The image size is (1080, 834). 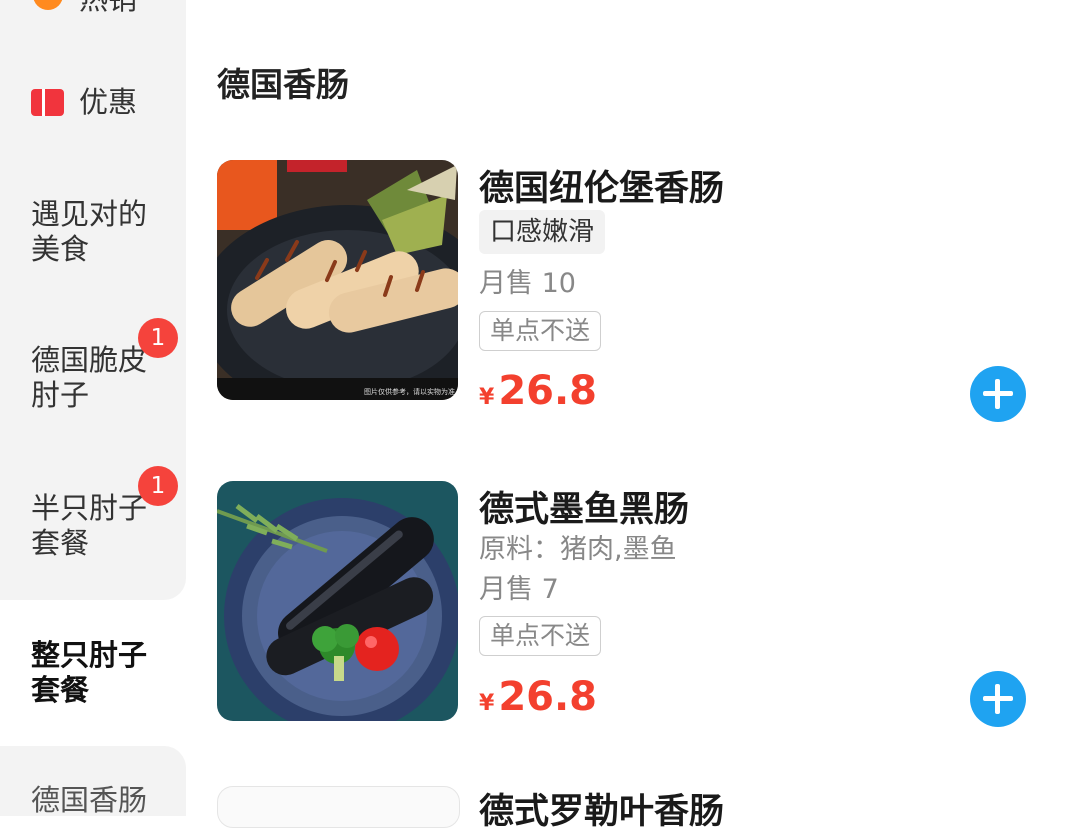 I want to click on product-name: 德式墨鱼黑肠, so click(x=584, y=510).